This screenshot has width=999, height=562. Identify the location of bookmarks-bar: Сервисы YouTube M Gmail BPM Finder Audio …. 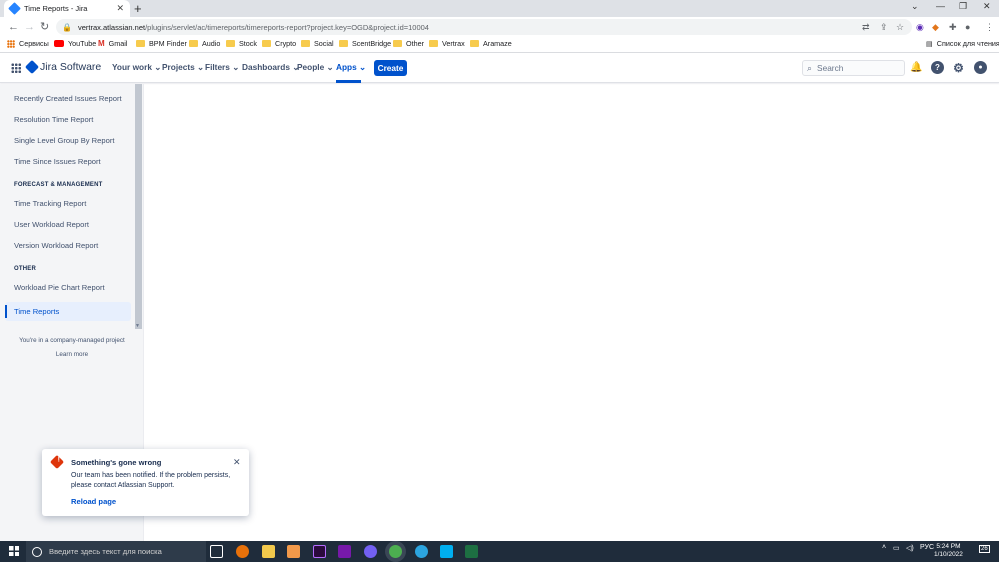
(499, 45).